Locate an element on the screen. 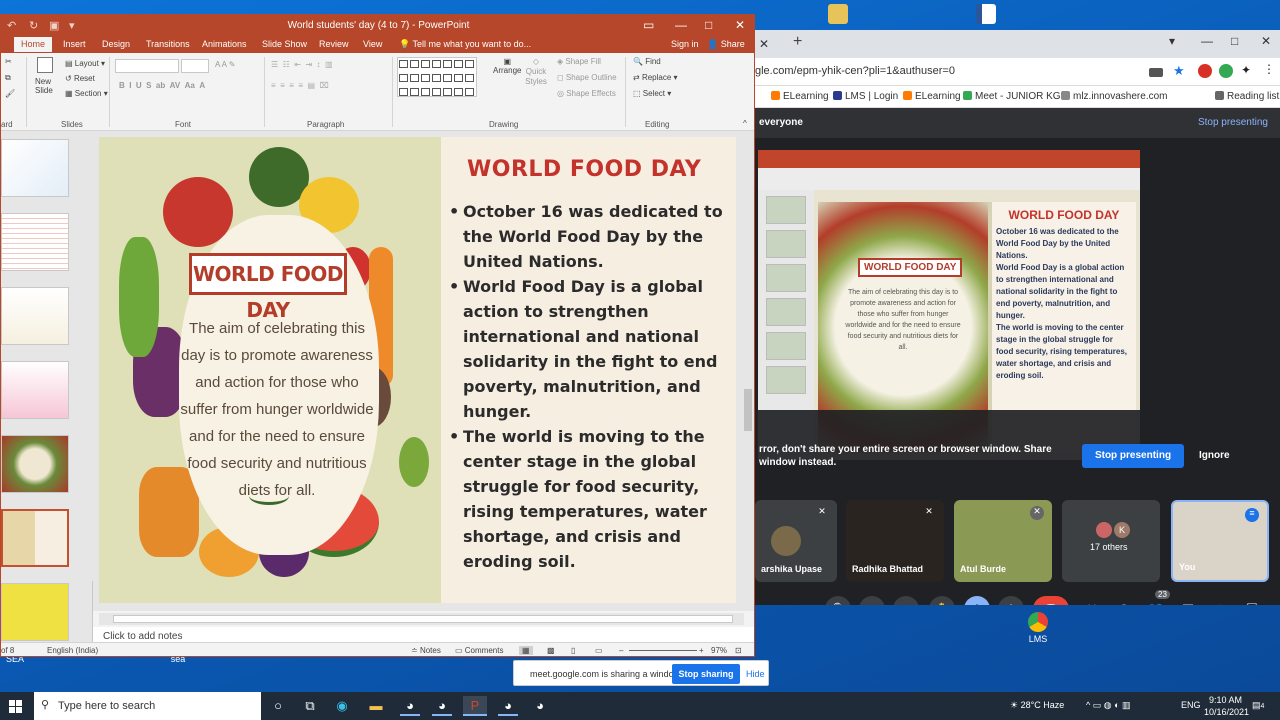 The height and width of the screenshot is (720, 1280). cut-icon: ✂ is located at coordinates (8, 61).